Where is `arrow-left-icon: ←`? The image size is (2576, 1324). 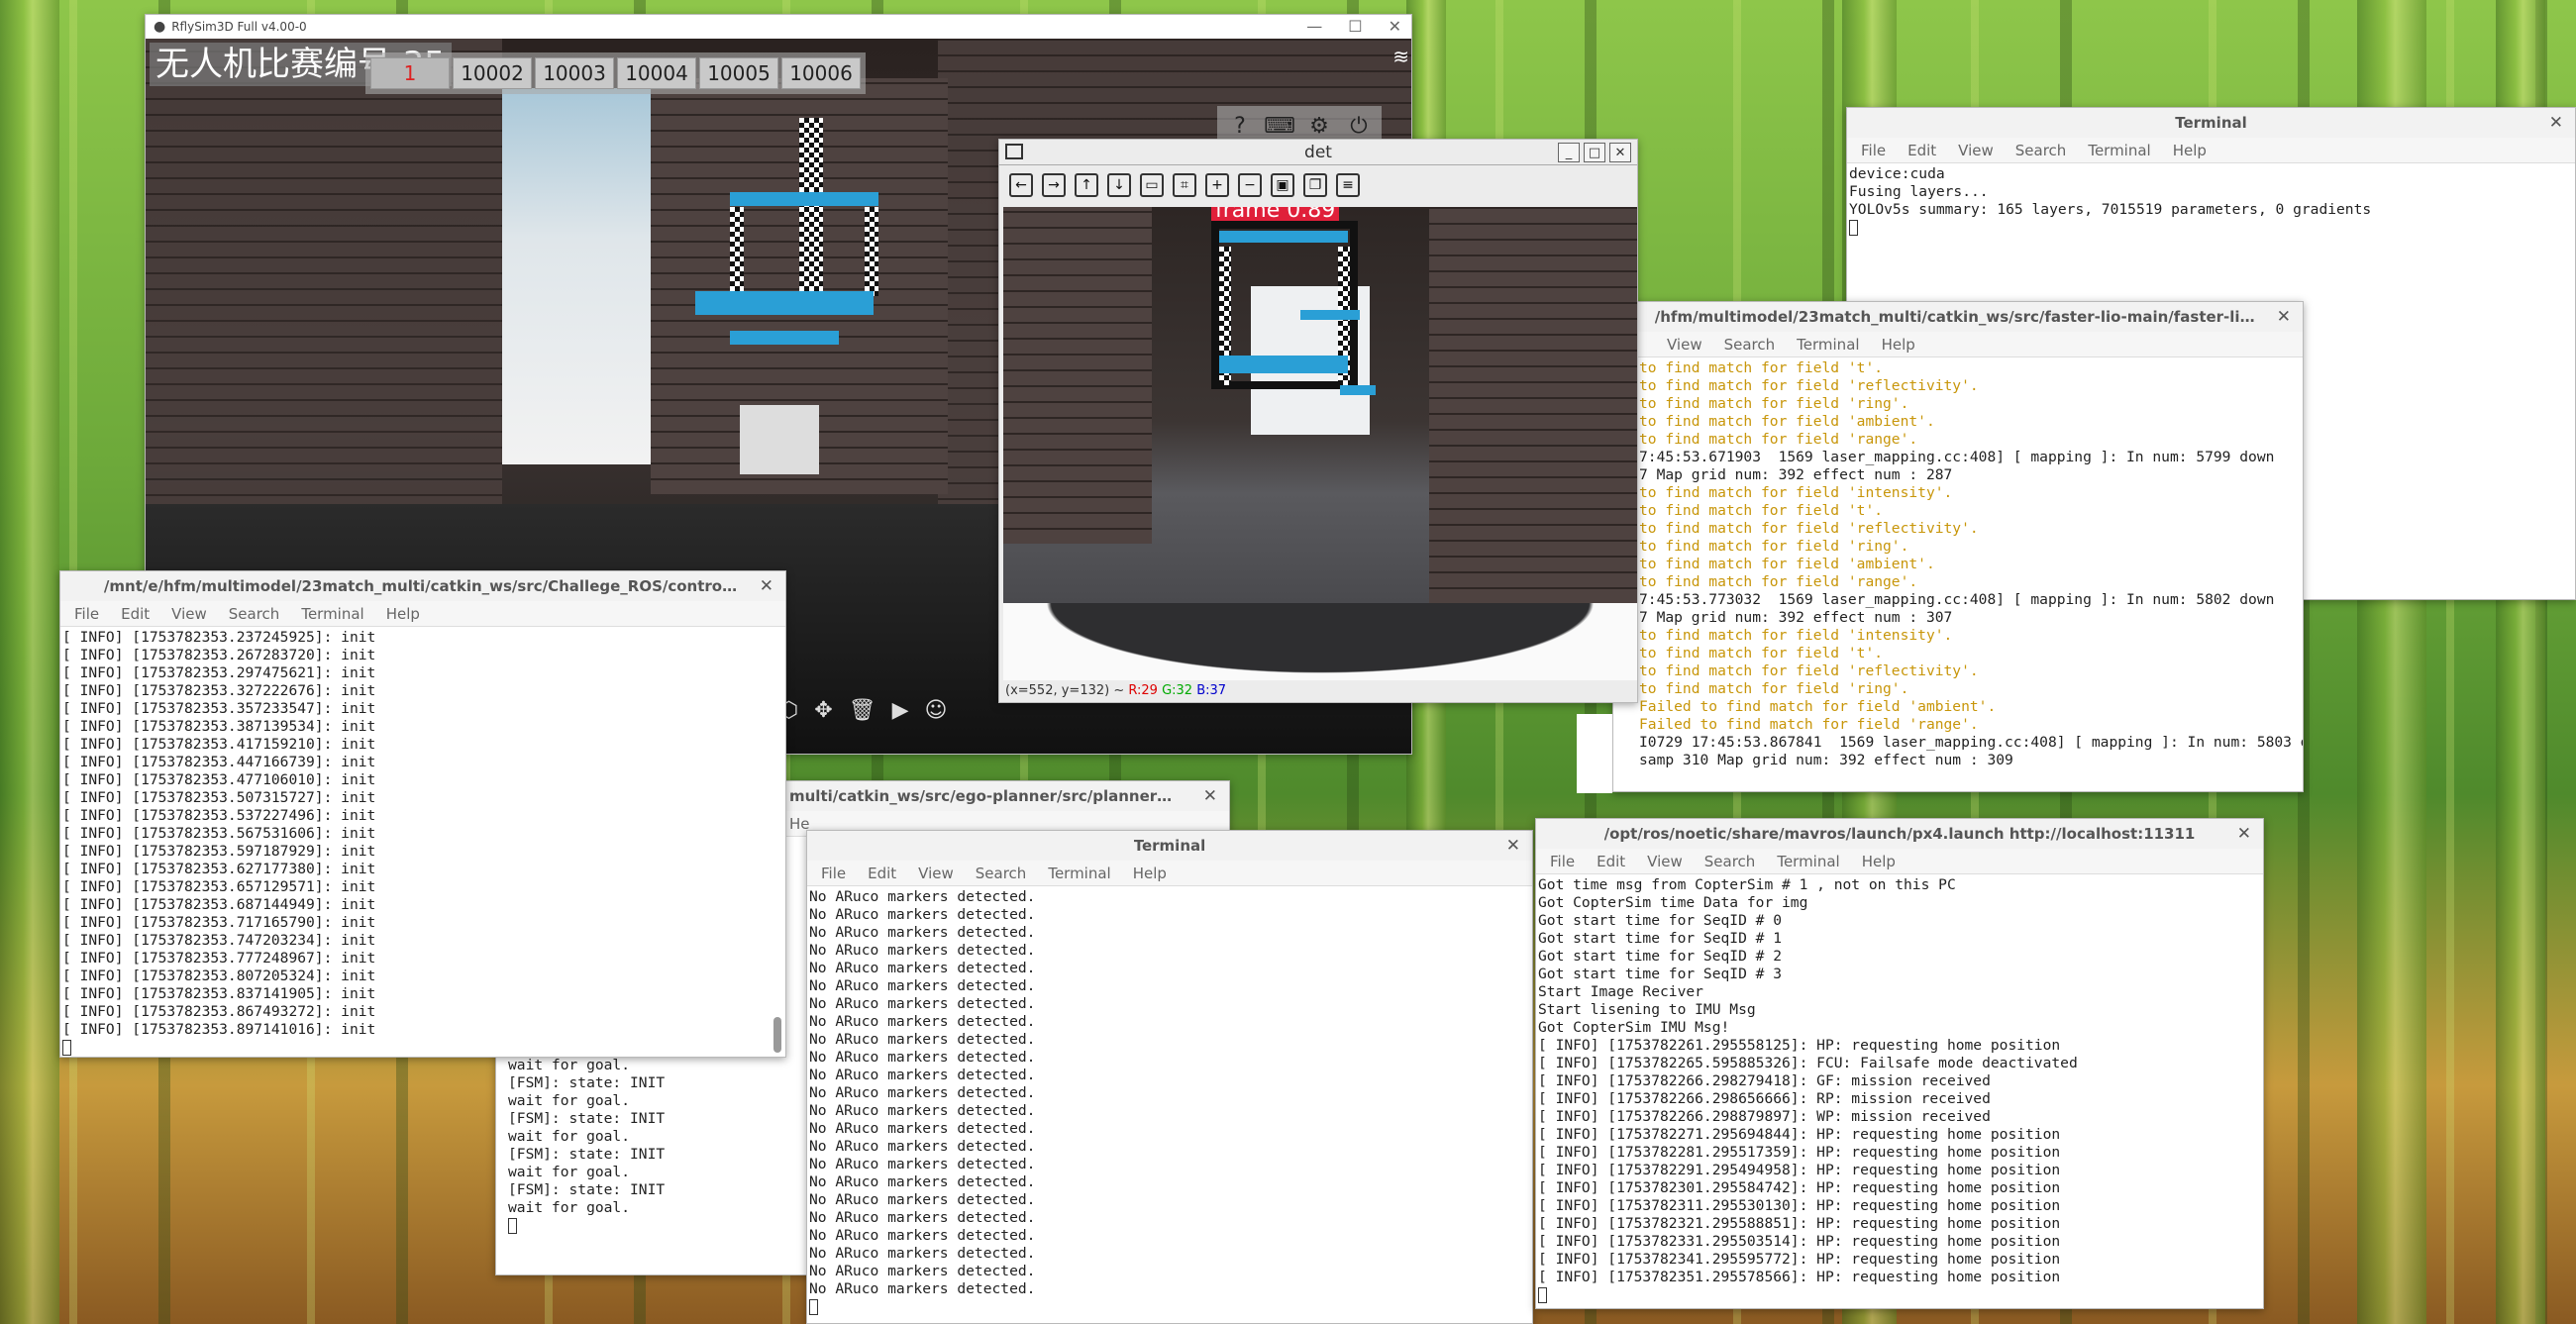 arrow-left-icon: ← is located at coordinates (1021, 185).